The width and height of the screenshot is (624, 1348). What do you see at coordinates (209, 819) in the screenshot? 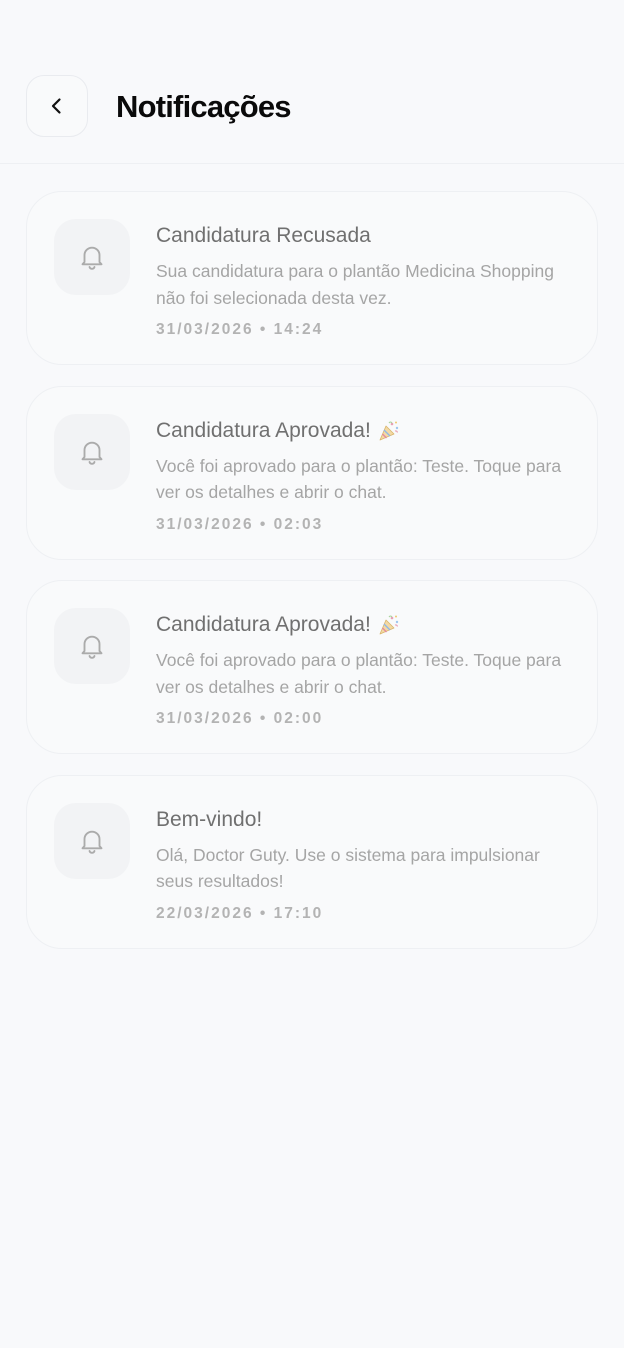
I see `notification-title: Bem-vindo!` at bounding box center [209, 819].